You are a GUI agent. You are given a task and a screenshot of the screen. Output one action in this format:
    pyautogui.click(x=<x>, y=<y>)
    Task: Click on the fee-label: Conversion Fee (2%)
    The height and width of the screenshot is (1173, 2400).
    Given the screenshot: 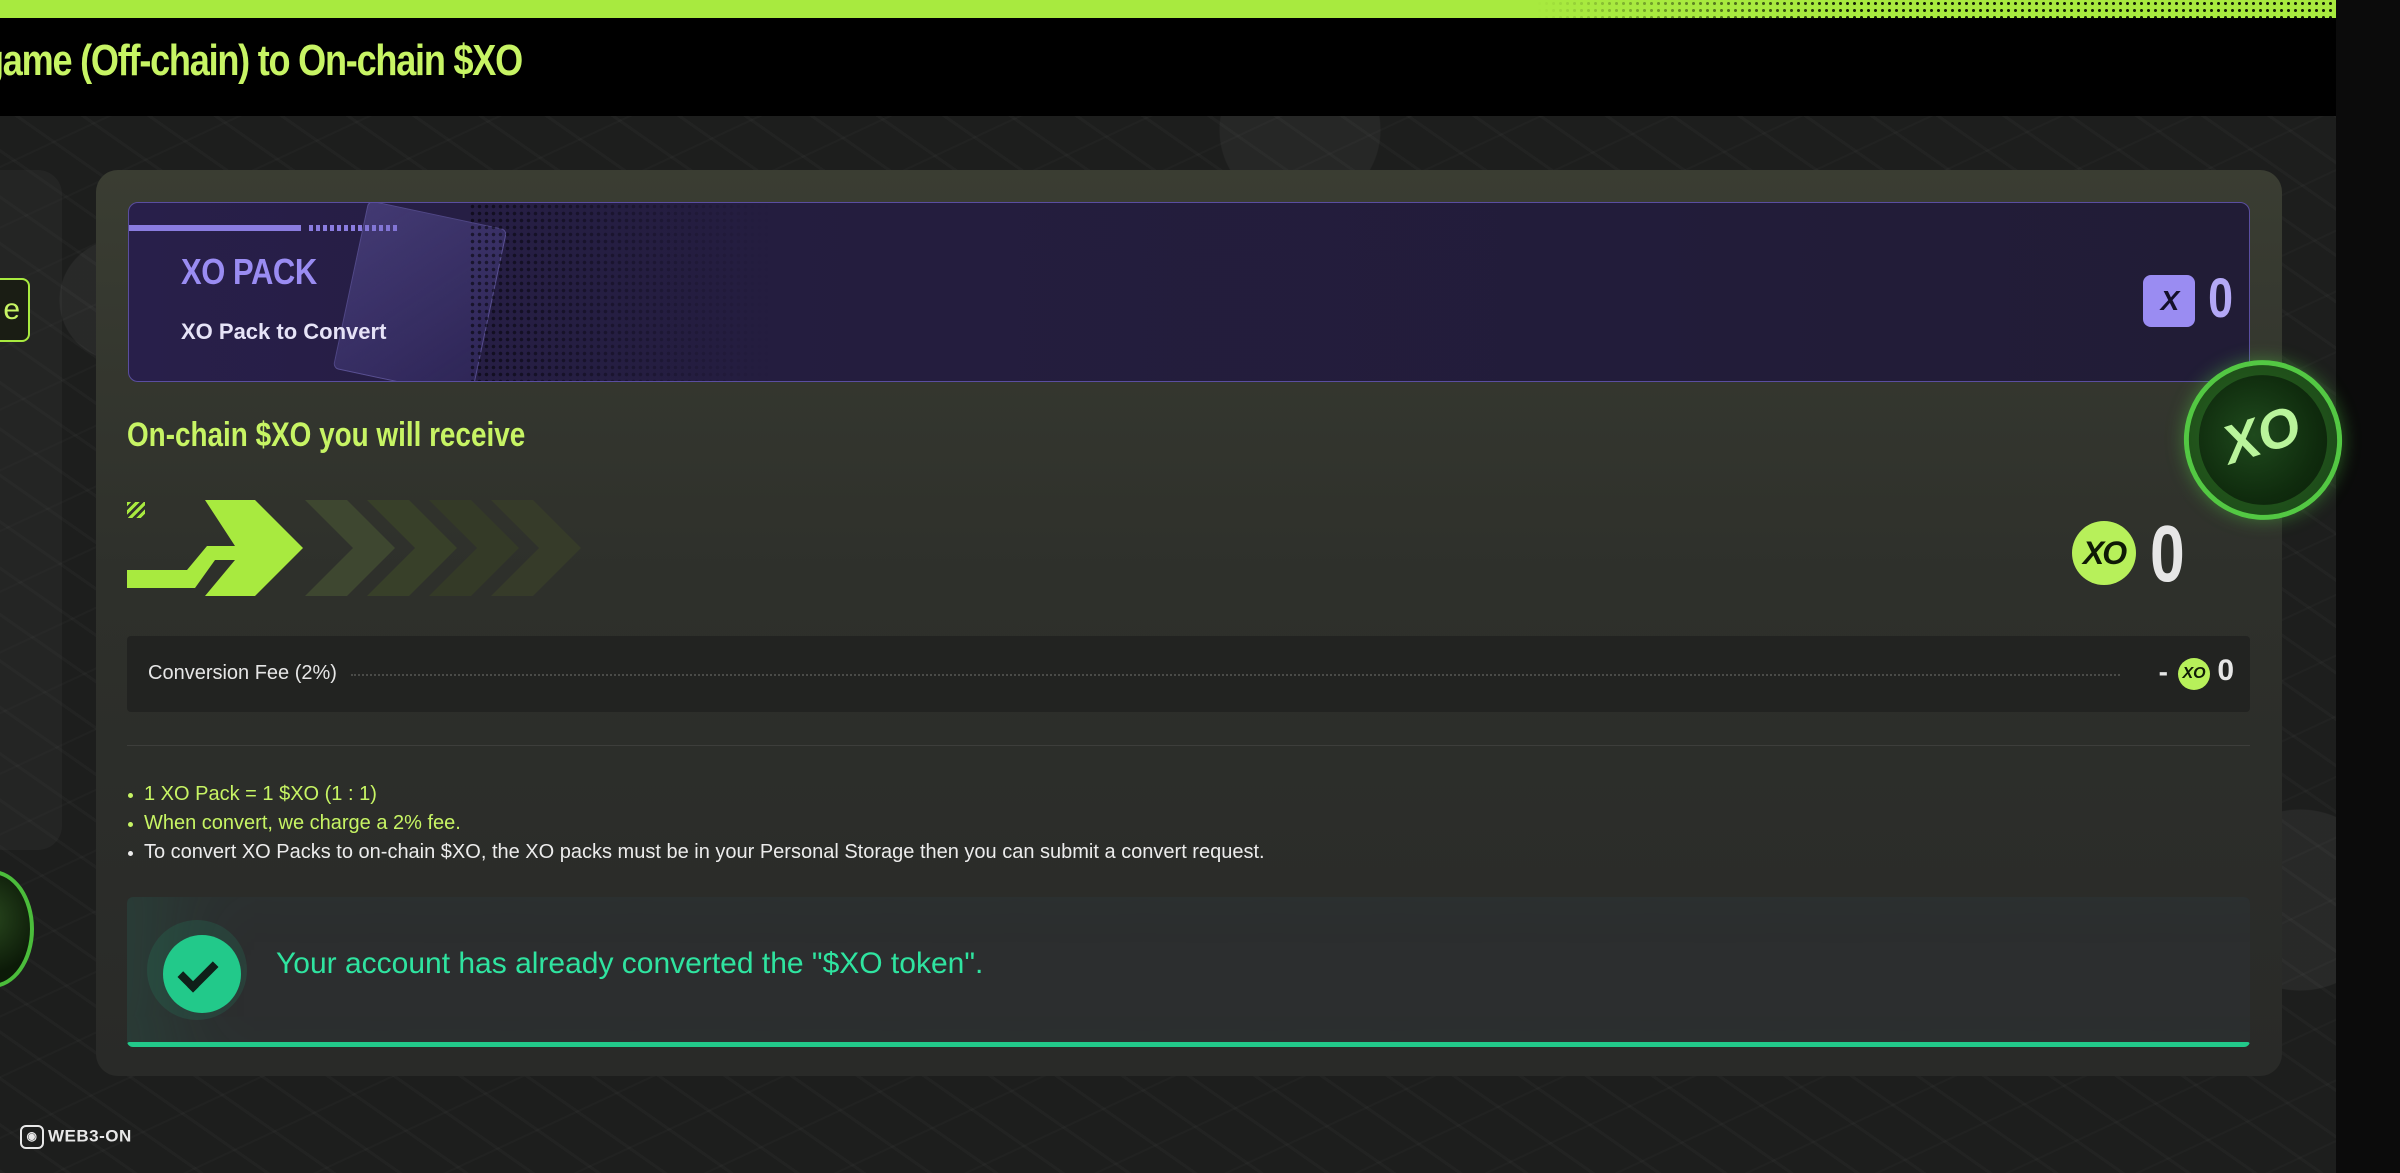 What is the action you would take?
    pyautogui.click(x=242, y=673)
    